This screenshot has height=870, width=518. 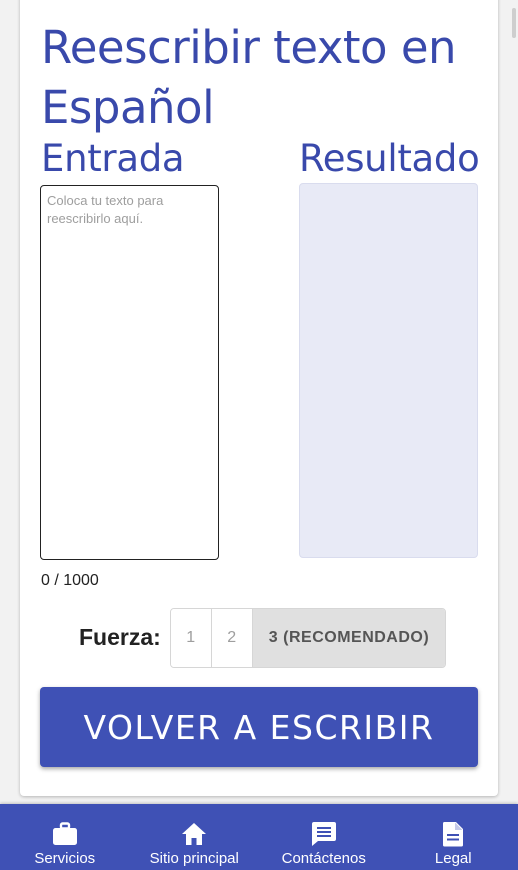 I want to click on nav-label: Servicios, so click(x=65, y=858).